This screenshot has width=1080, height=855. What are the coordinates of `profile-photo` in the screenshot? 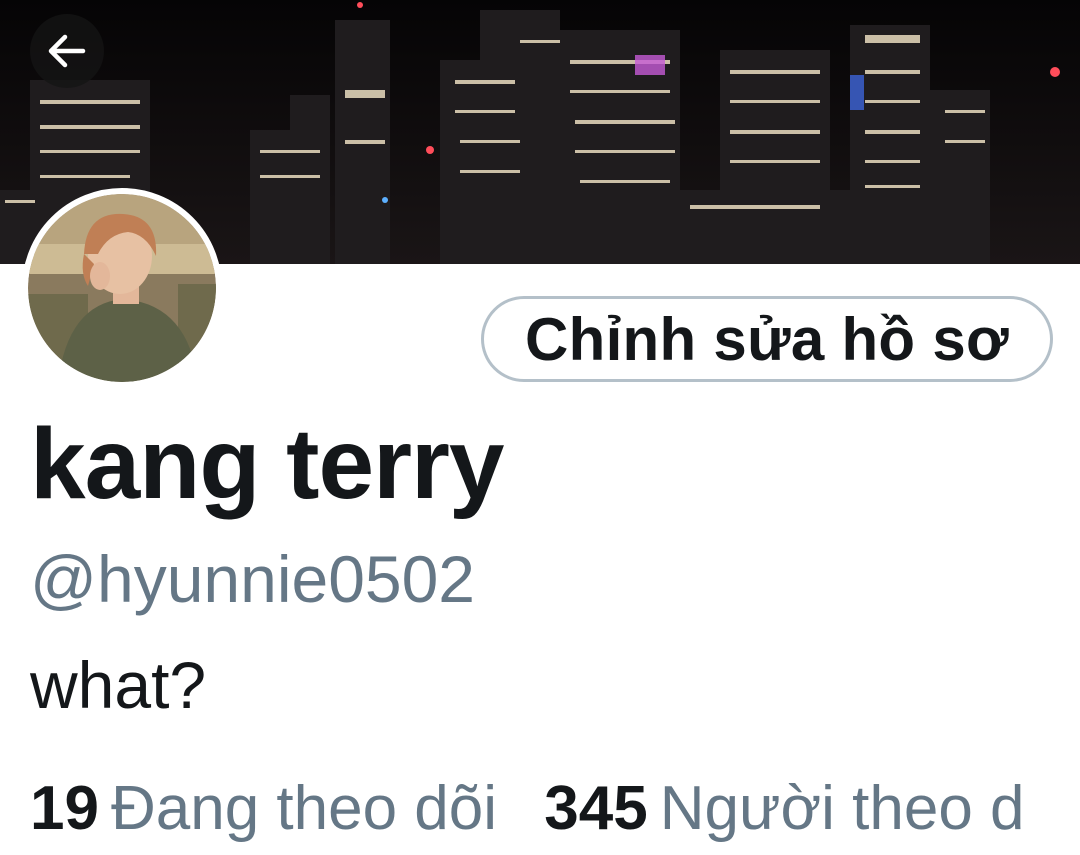 It's located at (122, 288).